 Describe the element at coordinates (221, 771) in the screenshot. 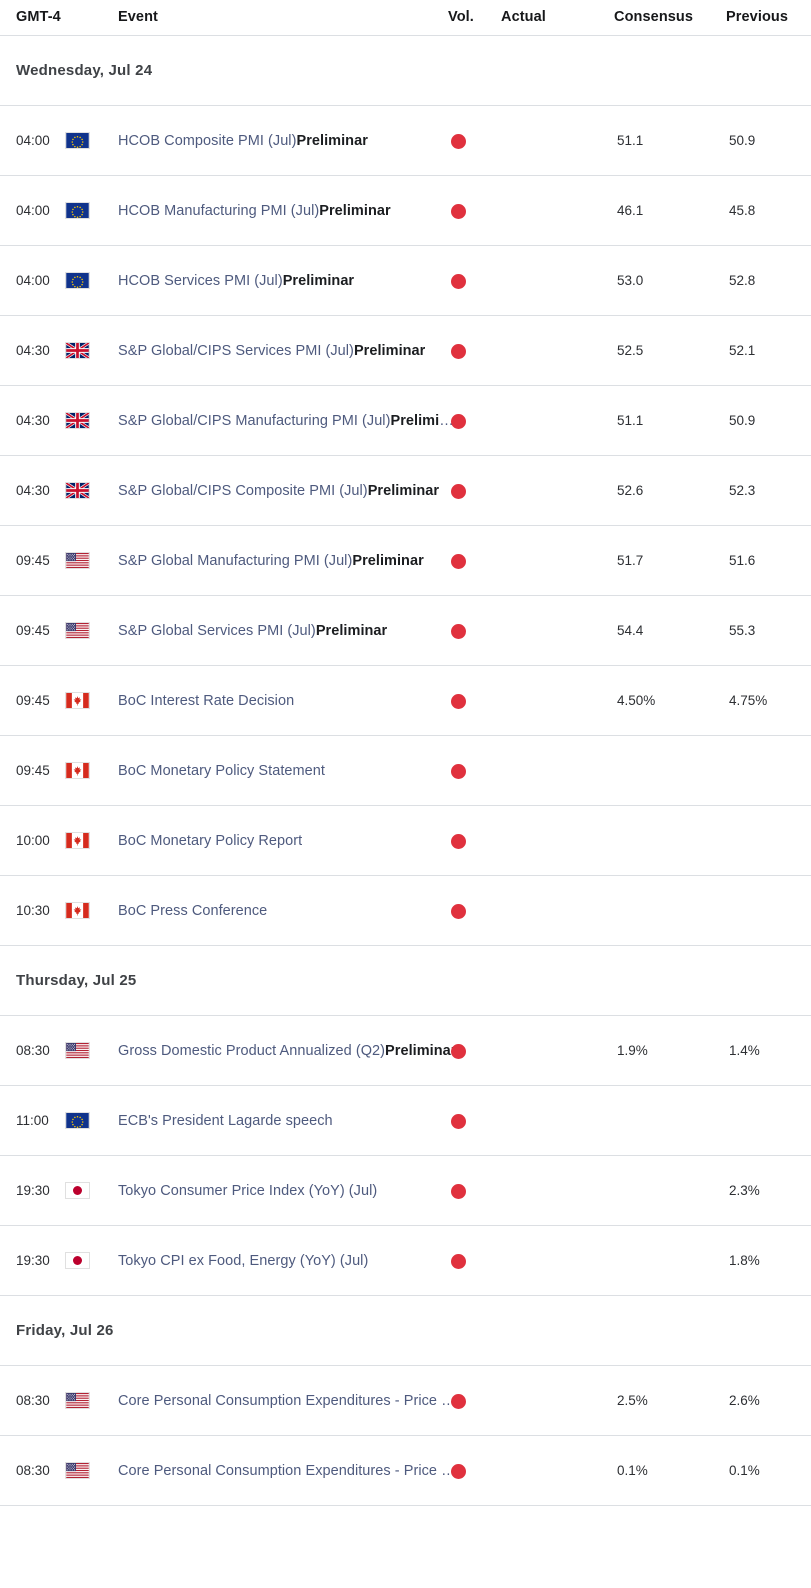

I see `event-link: BoC Monetary Policy Statement` at that location.